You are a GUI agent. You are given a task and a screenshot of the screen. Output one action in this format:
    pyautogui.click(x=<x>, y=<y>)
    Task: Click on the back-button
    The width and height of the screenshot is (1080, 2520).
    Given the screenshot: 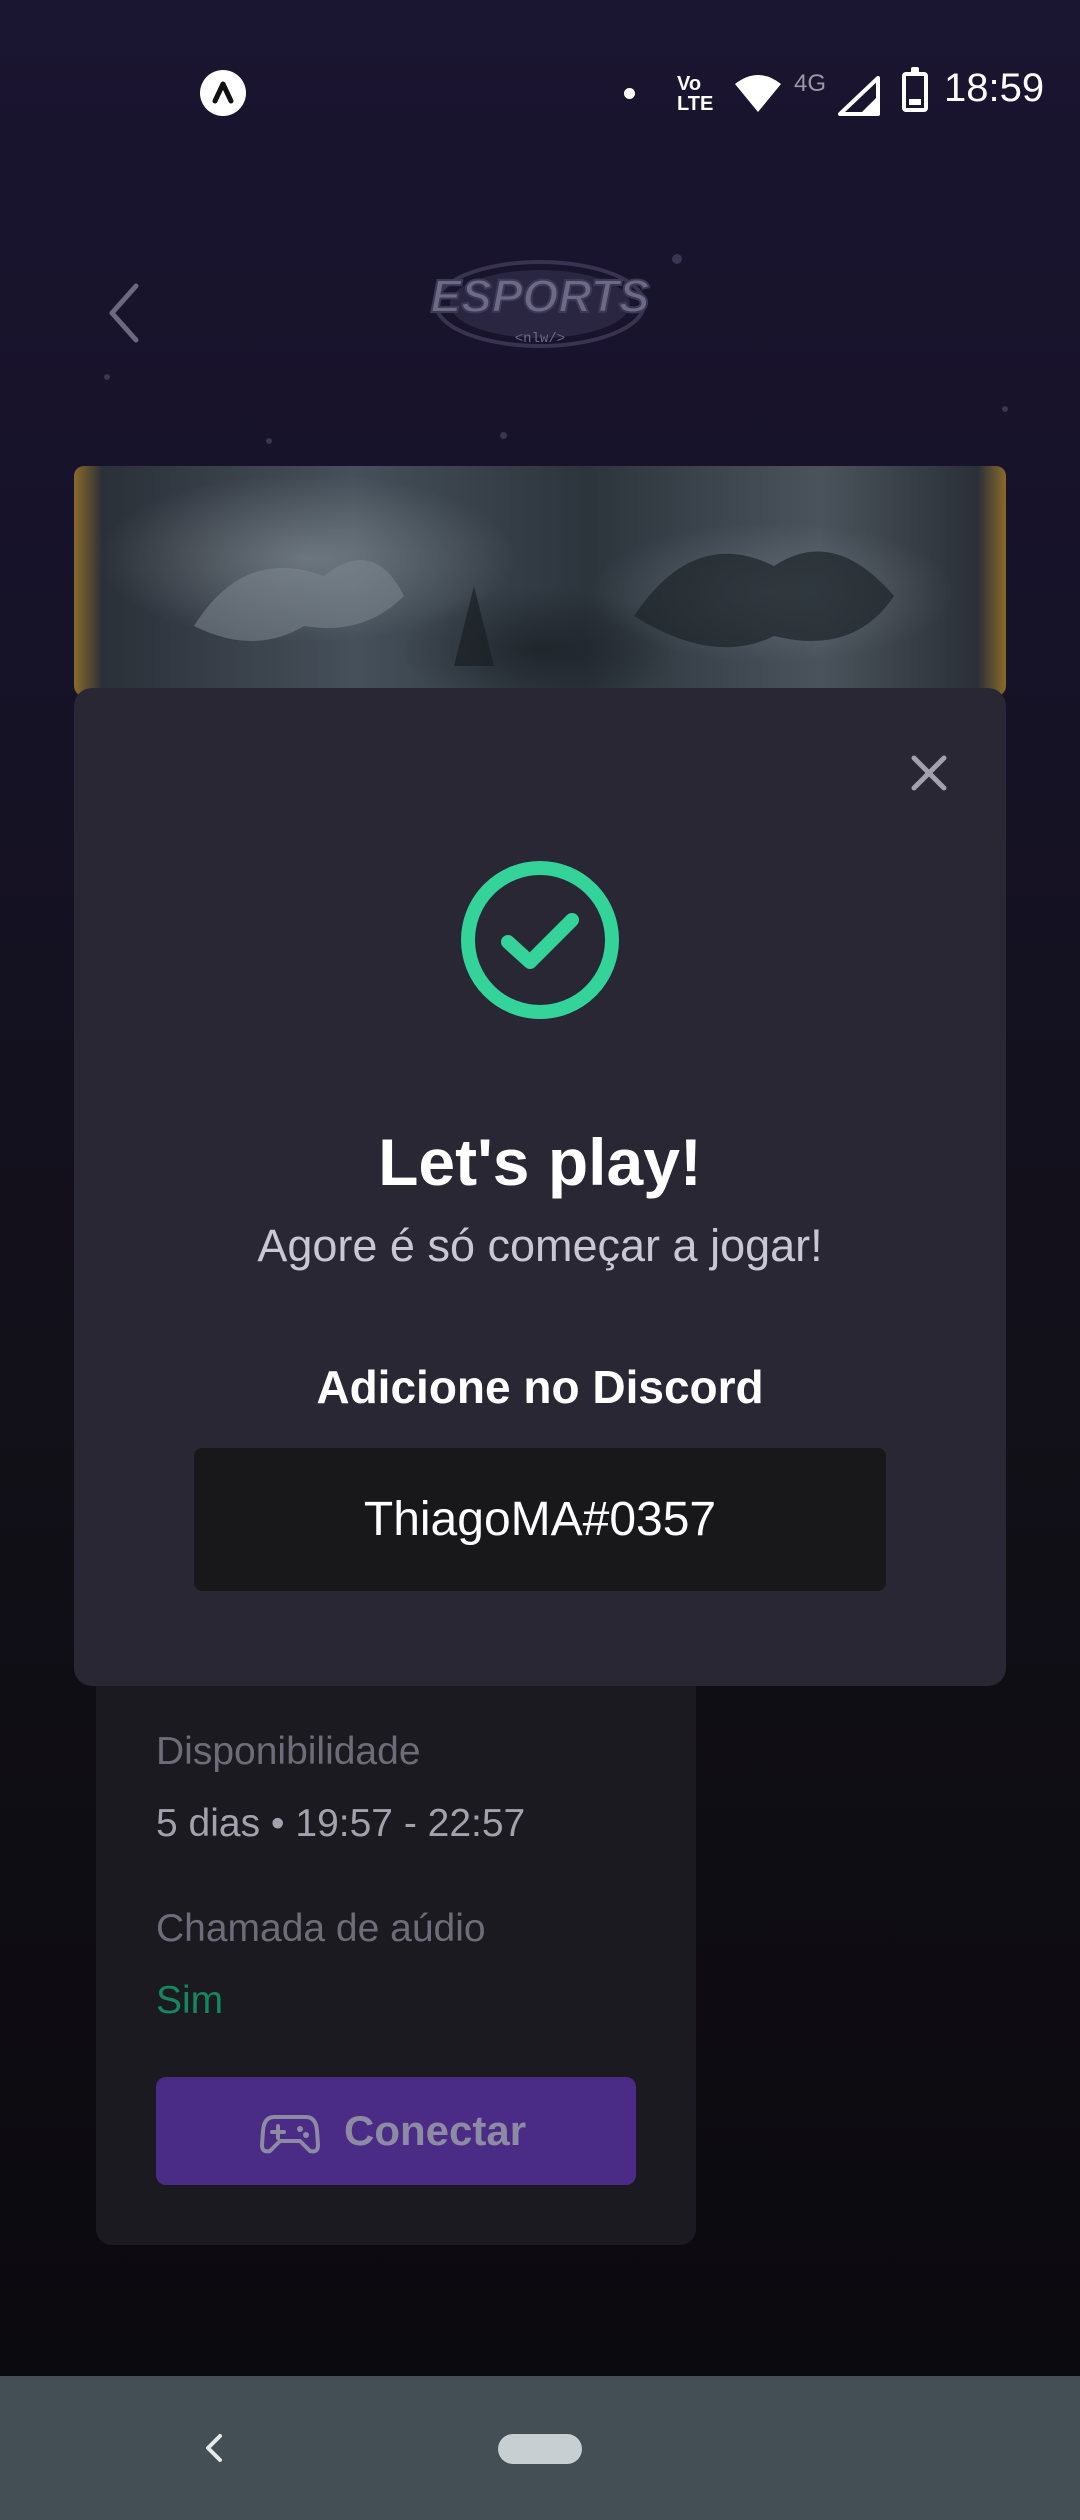 What is the action you would take?
    pyautogui.click(x=125, y=313)
    